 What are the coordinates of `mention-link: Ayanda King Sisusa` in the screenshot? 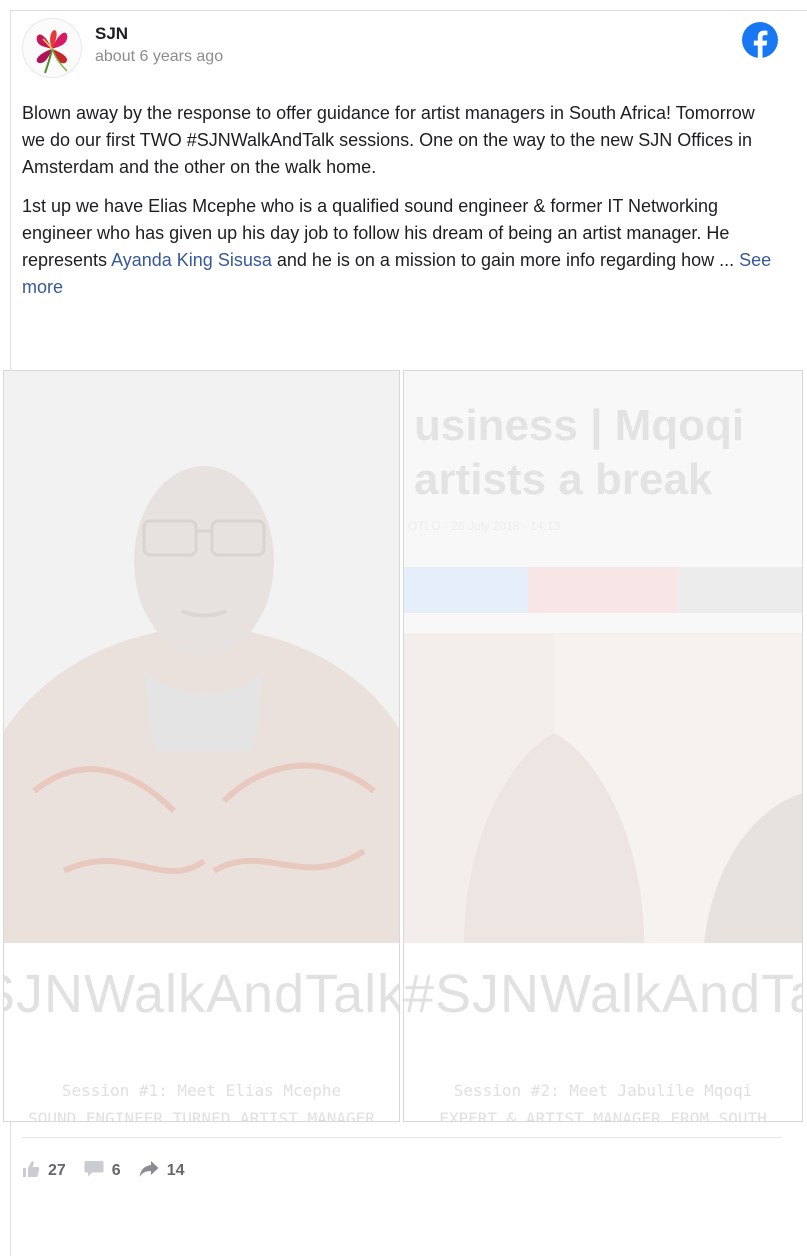 It's located at (191, 260).